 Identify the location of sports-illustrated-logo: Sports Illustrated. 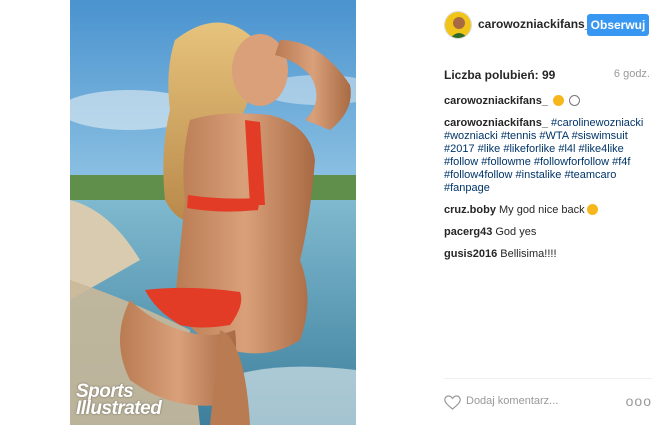
(119, 400).